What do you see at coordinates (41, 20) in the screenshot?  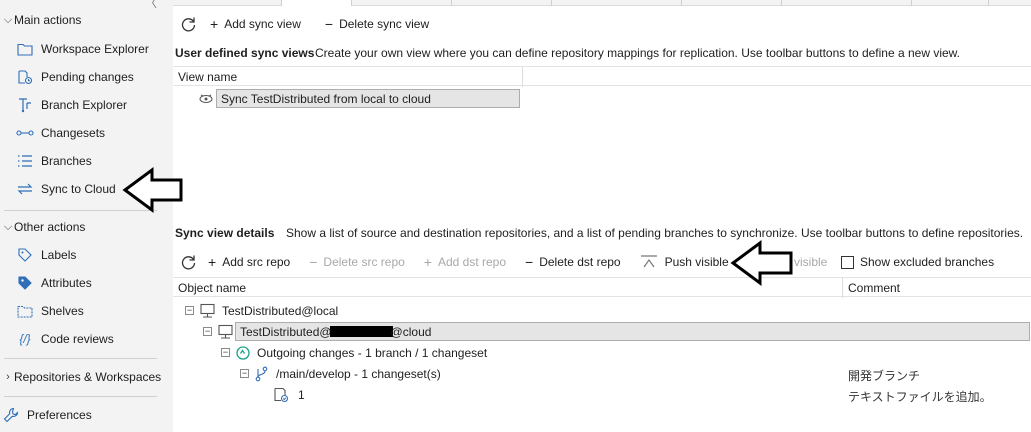 I see `main-actions-header: ⌵ Main actions` at bounding box center [41, 20].